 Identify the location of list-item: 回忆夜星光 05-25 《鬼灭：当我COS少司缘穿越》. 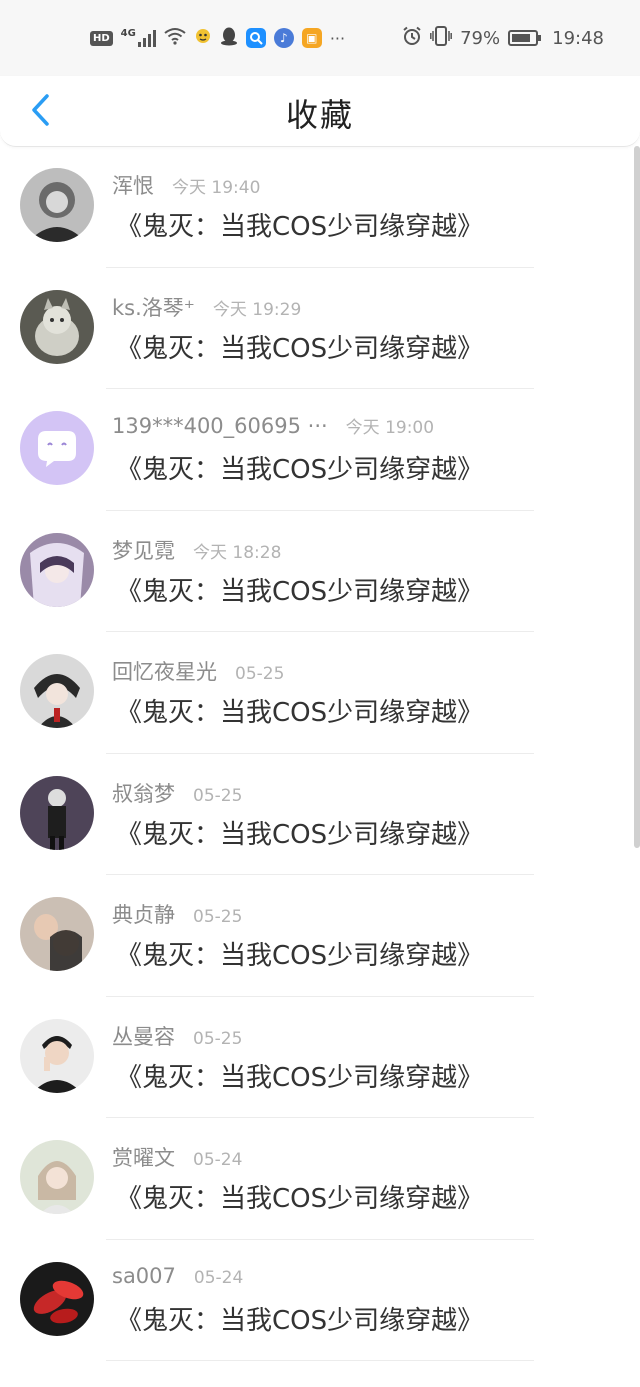
(320, 693).